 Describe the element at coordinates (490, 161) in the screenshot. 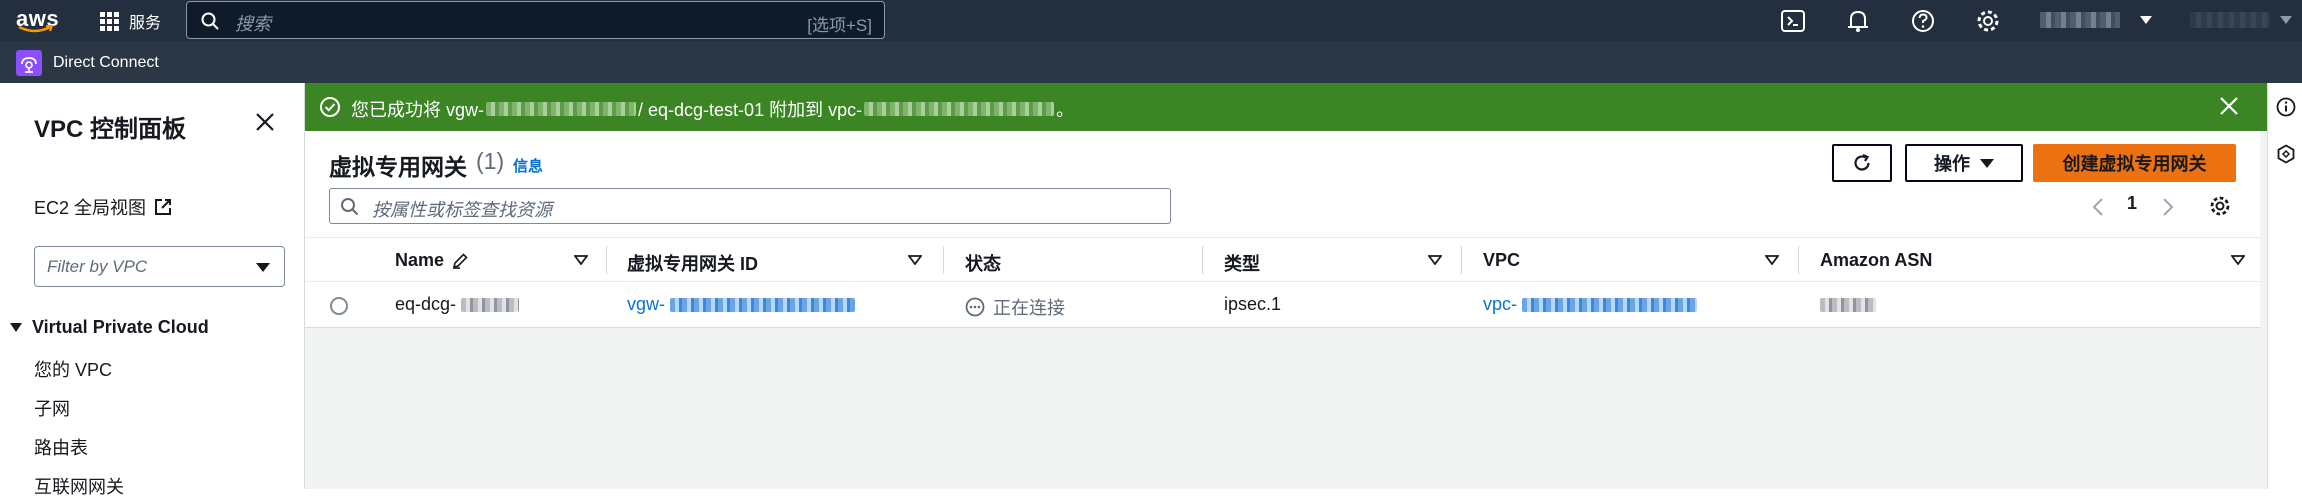

I see `resource-count: (1)` at that location.